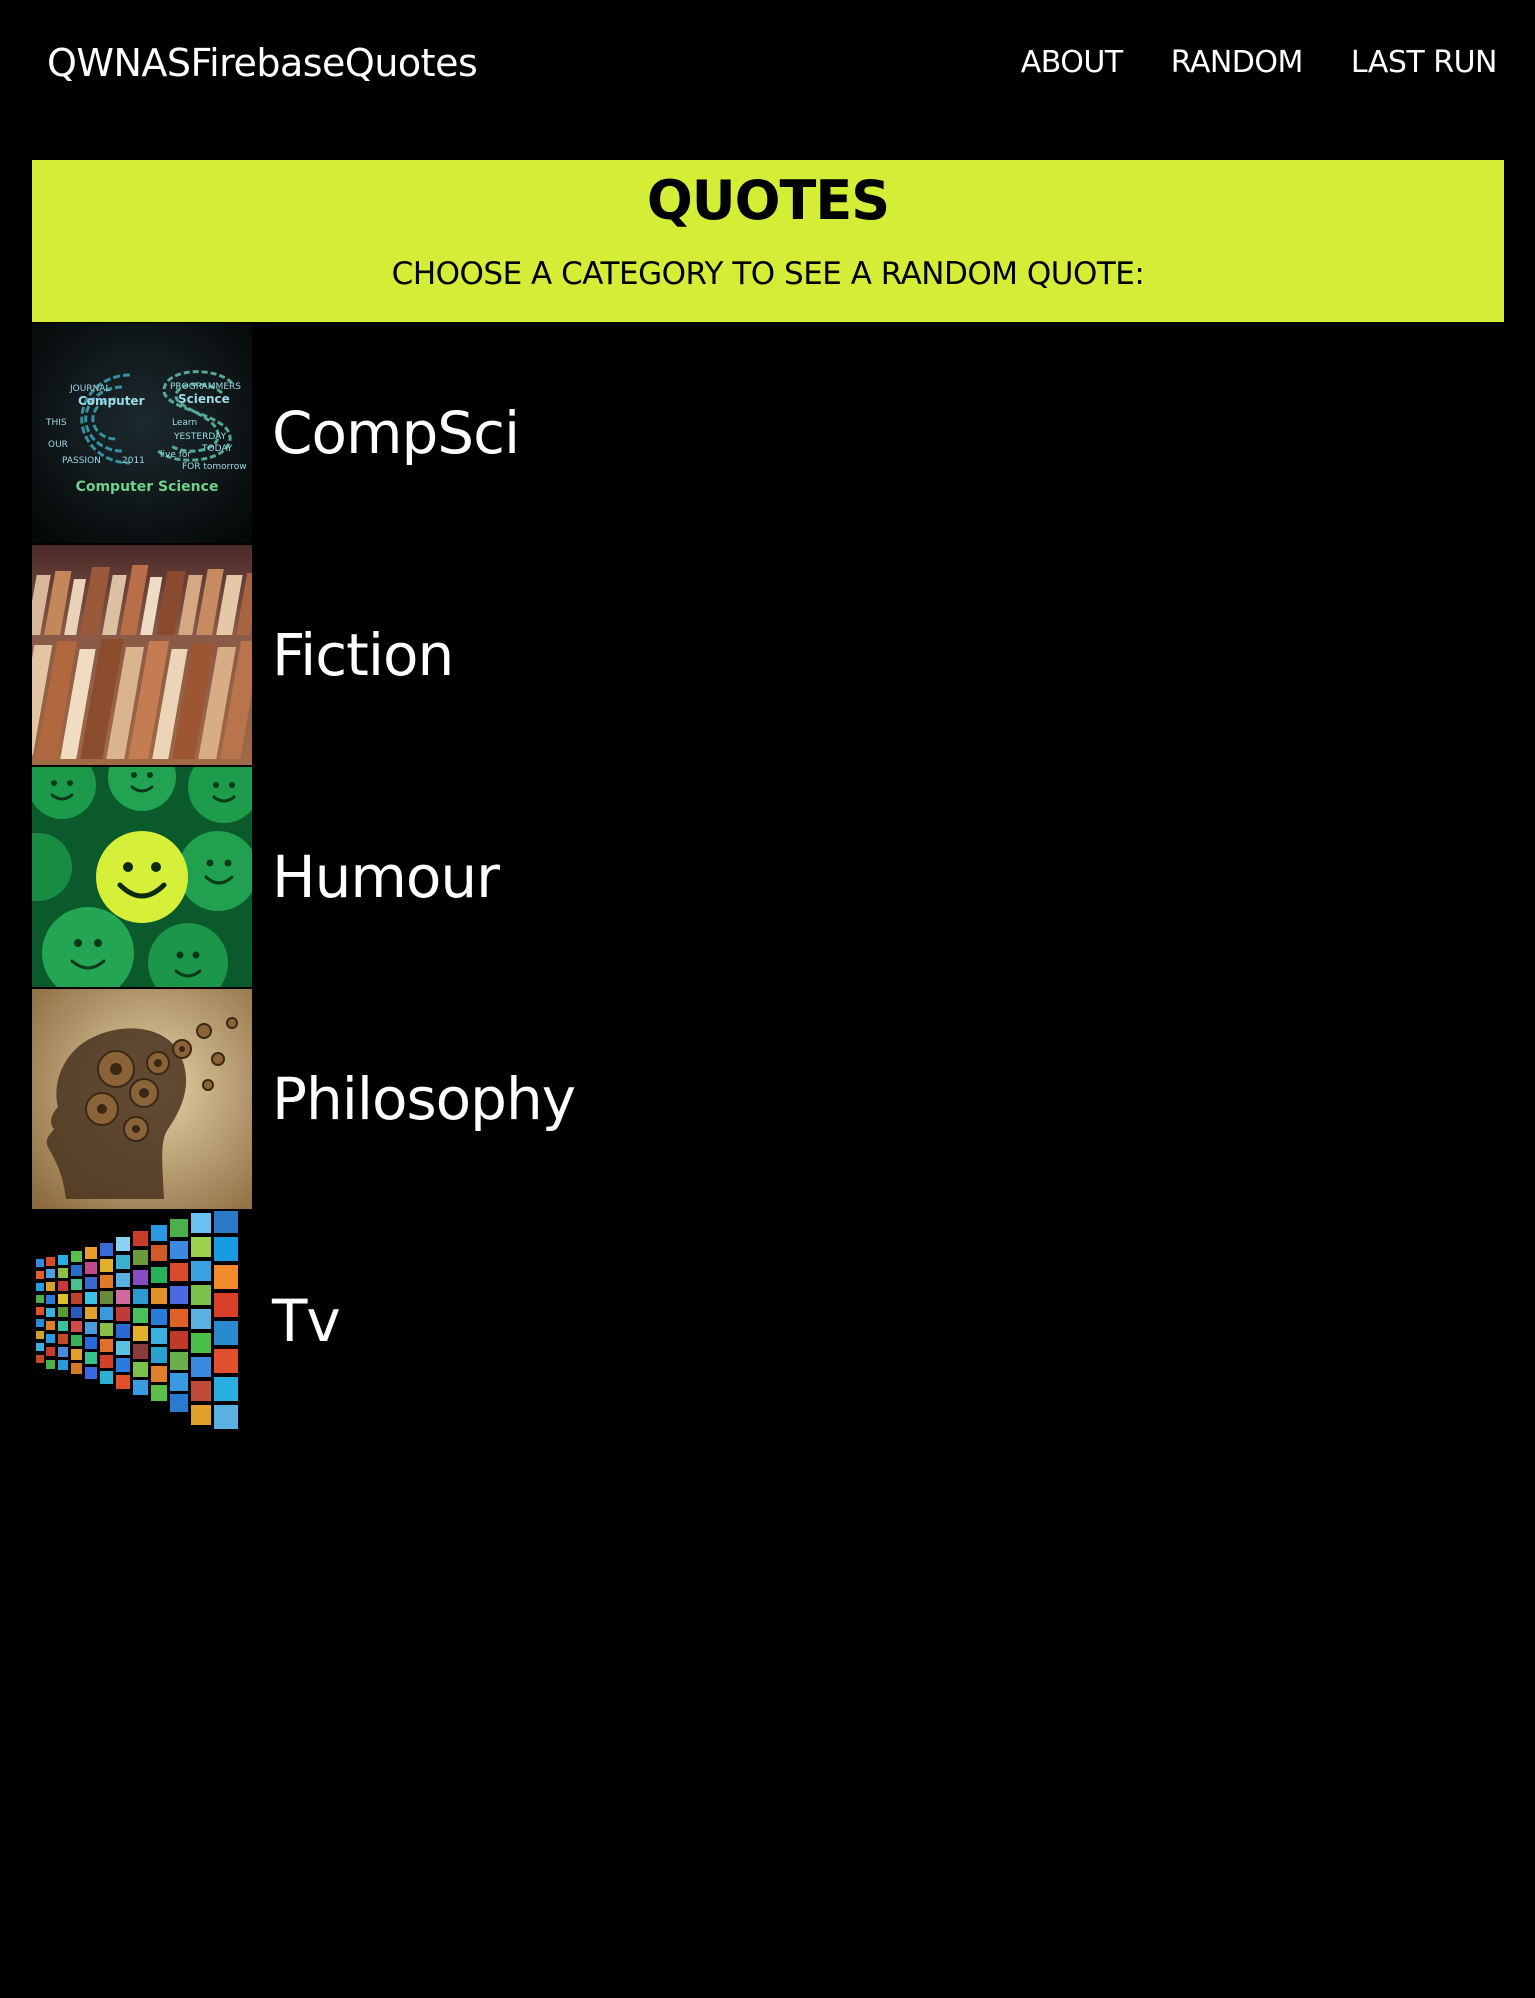  I want to click on compsci-word: Science, so click(204, 399).